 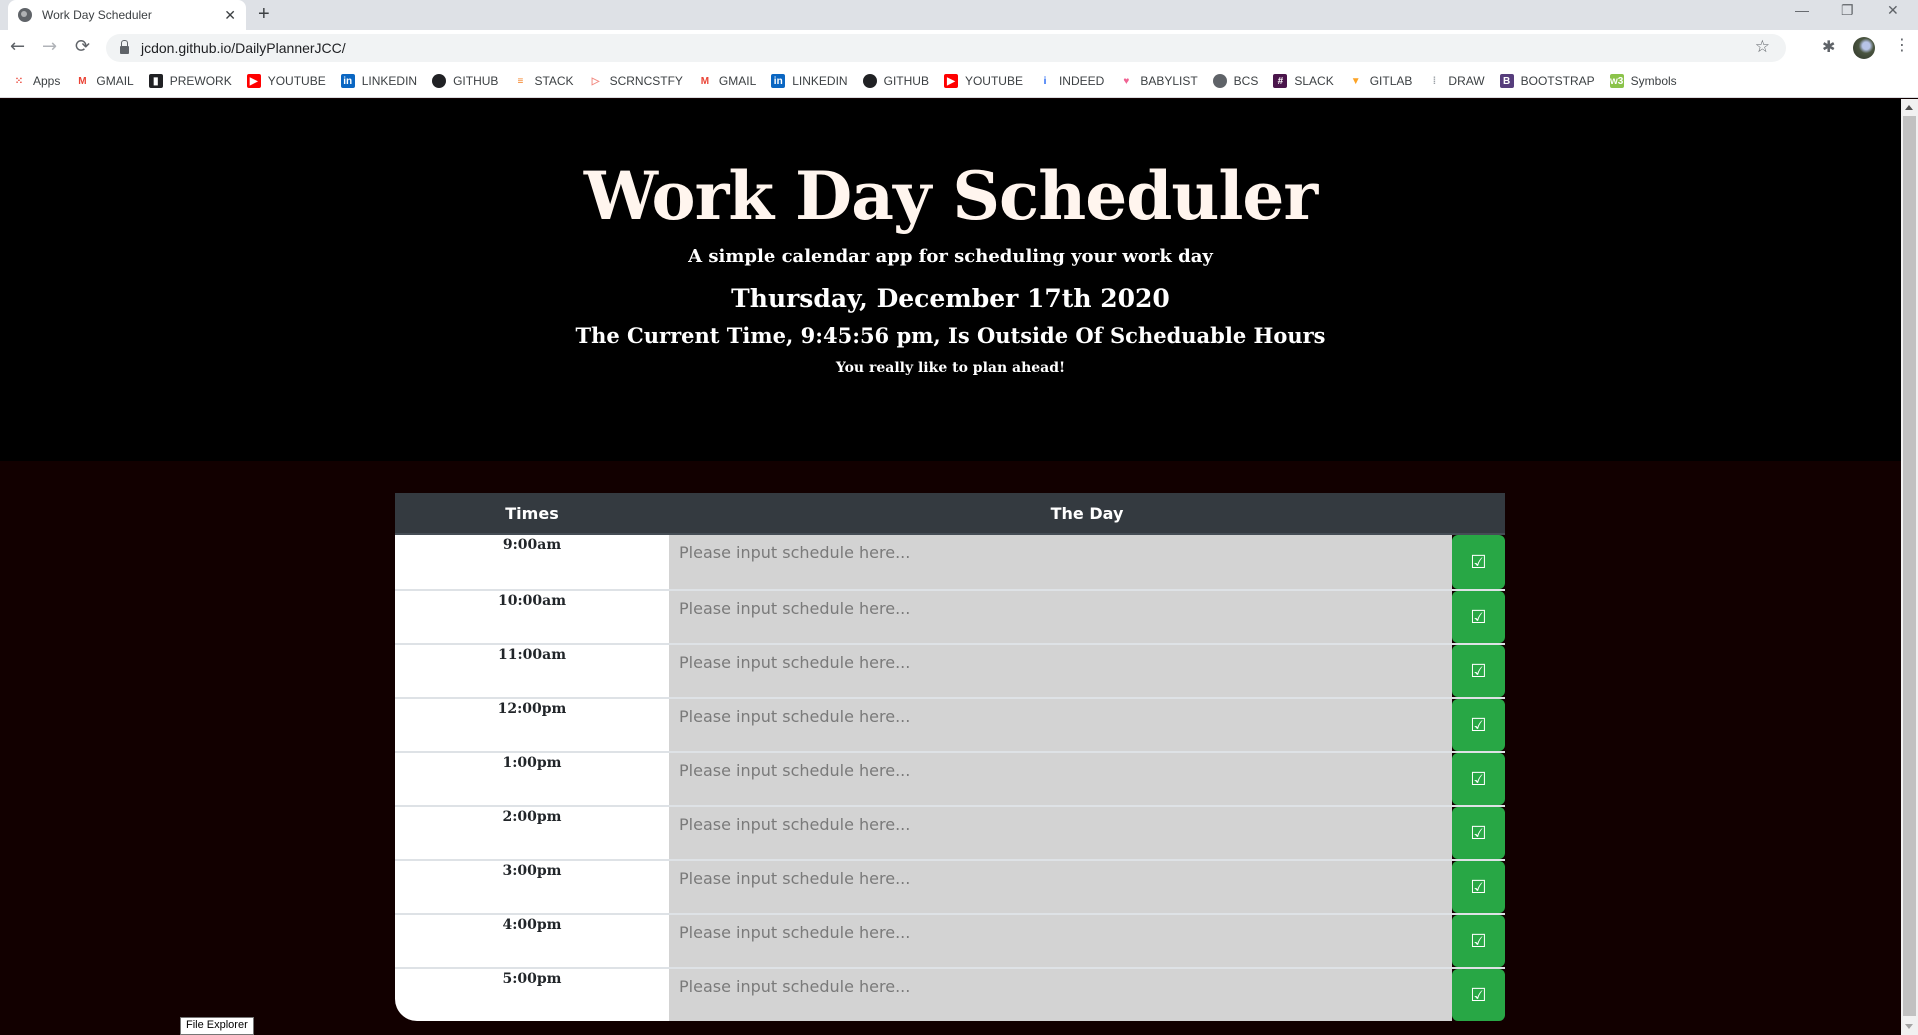 I want to click on indeed-icon: i, so click(x=1045, y=81).